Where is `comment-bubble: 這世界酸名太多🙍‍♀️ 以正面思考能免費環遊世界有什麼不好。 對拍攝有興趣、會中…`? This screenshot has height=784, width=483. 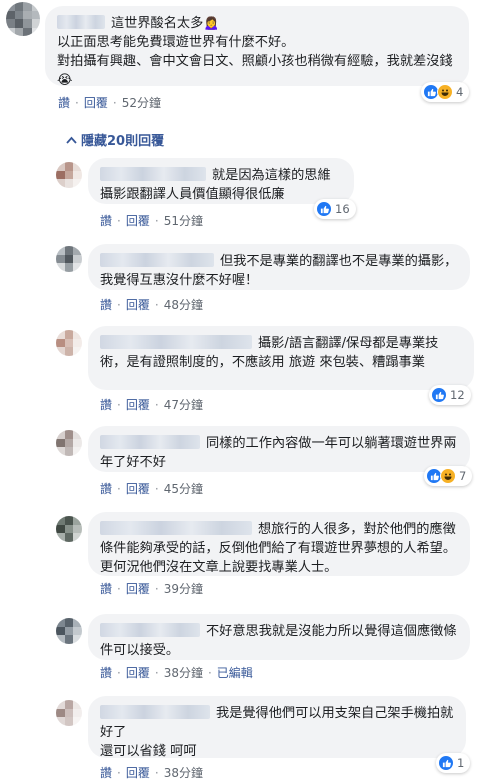 comment-bubble: 這世界酸名太多🙍‍♀️ 以正面思考能免費環遊世界有什麼不好。 對拍攝有興趣、會中… is located at coordinates (257, 47).